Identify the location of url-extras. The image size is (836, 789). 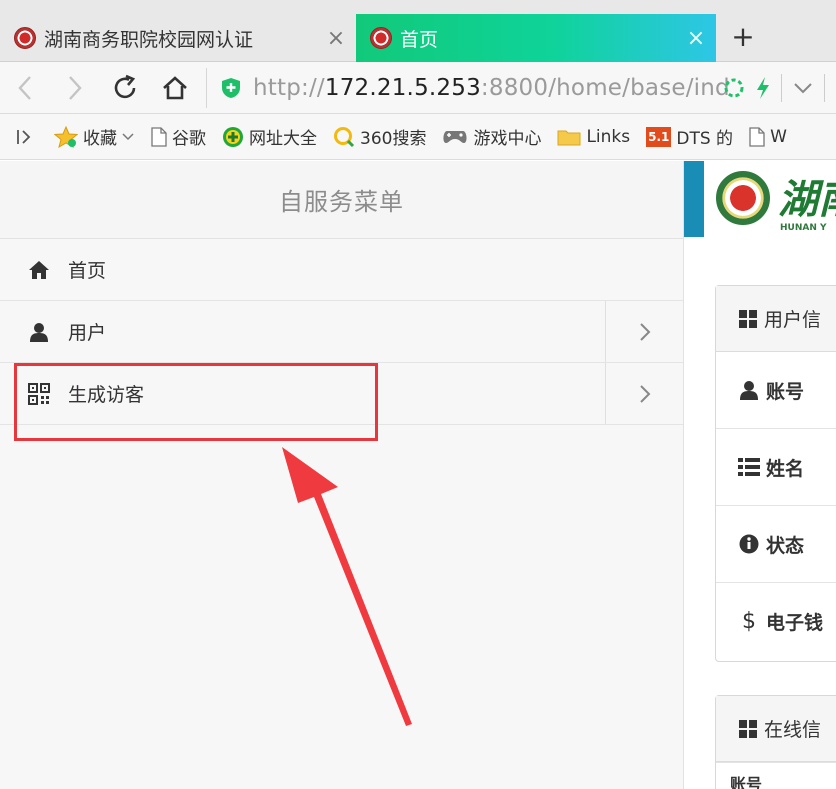
(774, 88).